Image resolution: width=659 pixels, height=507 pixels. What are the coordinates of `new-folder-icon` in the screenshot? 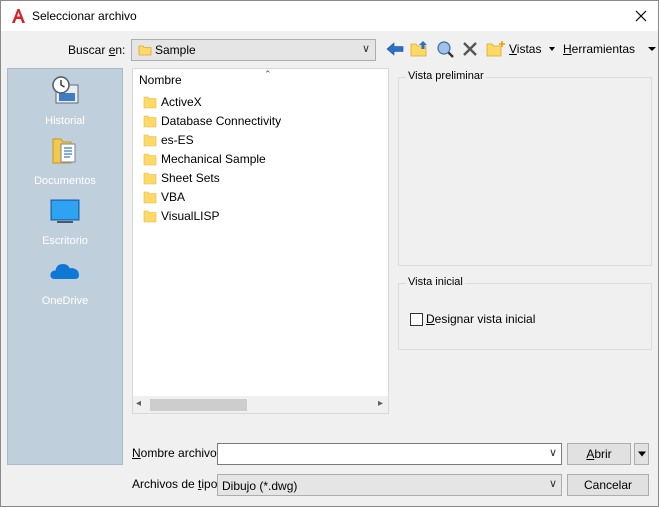 It's located at (495, 49).